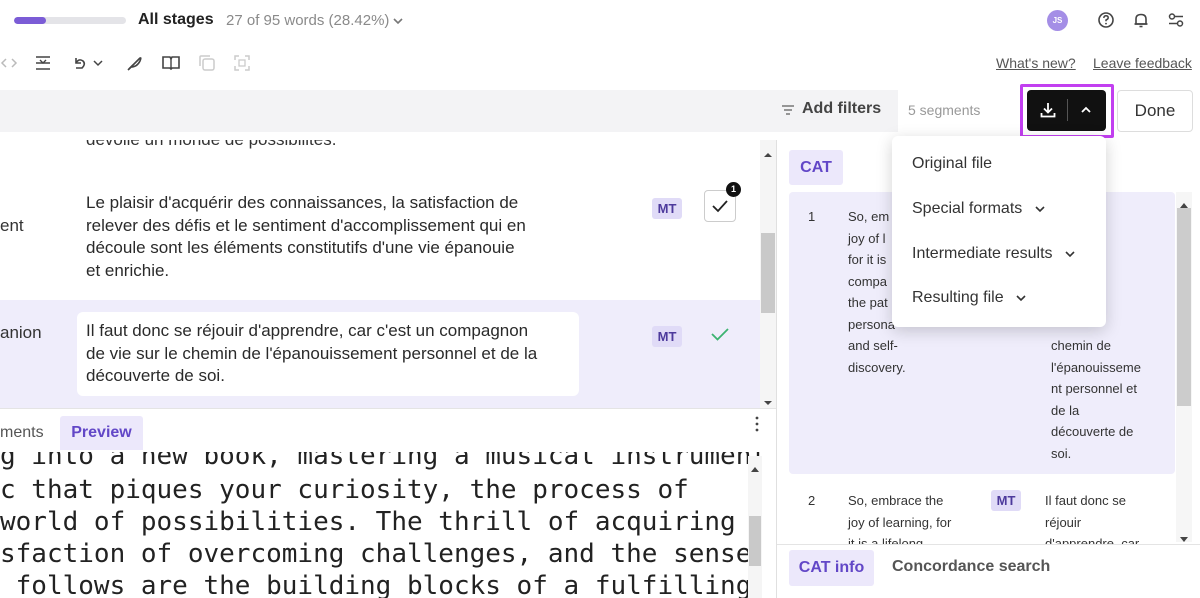 Image resolution: width=1200 pixels, height=598 pixels. I want to click on menu-item-label: Resulting file, so click(958, 297).